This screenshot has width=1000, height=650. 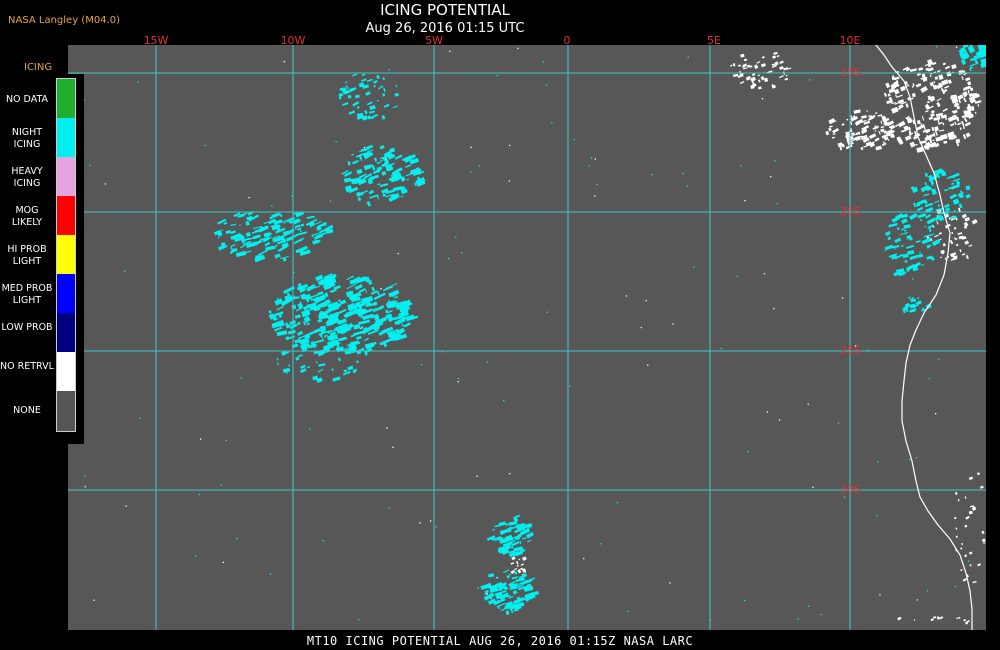 I want to click on legend-label-night-icing: NIGHT ICING, so click(x=27, y=138).